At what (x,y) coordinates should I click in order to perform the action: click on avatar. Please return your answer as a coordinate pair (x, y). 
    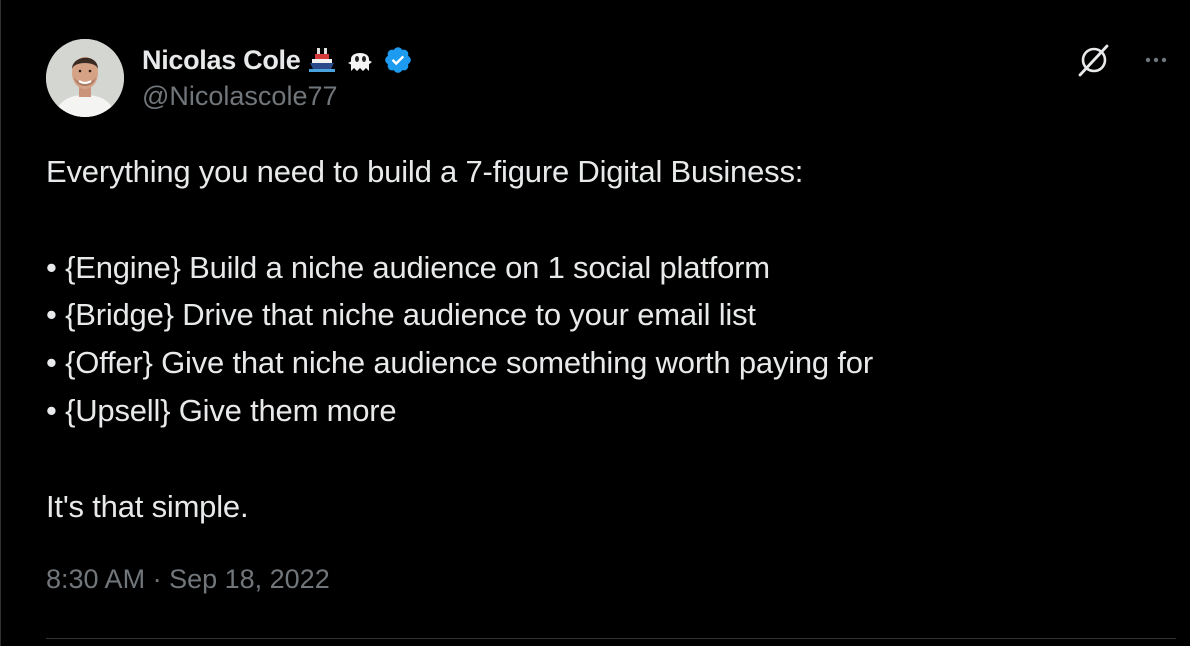
    Looking at the image, I should click on (85, 78).